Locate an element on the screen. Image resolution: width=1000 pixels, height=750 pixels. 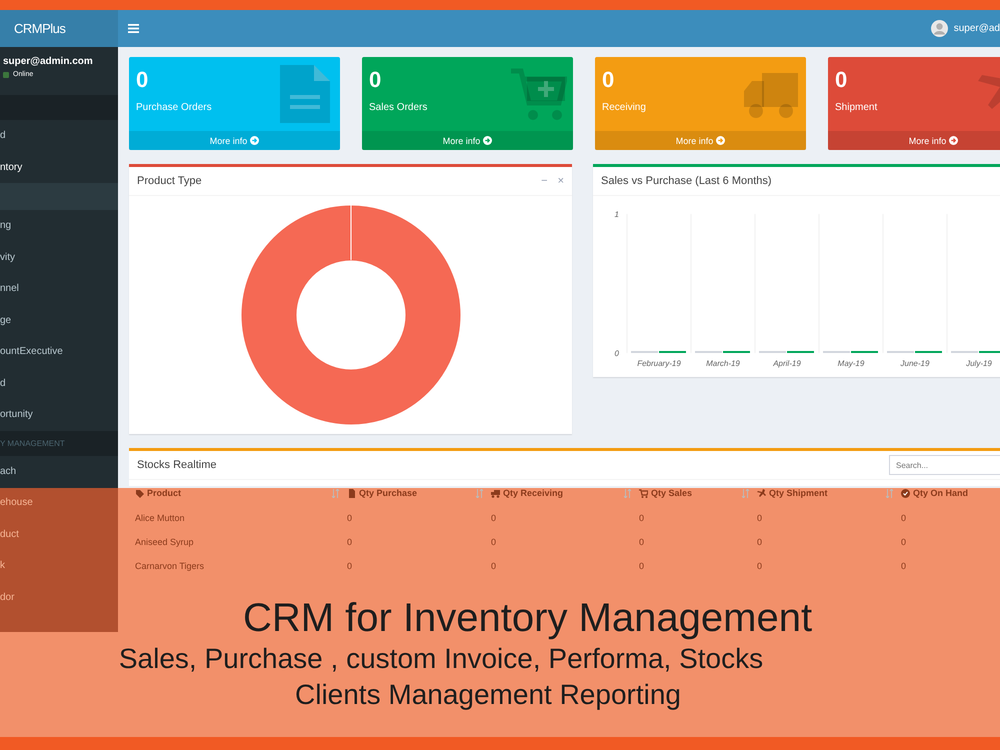
table-cell-text: Aniseed Syrup is located at coordinates (165, 542).